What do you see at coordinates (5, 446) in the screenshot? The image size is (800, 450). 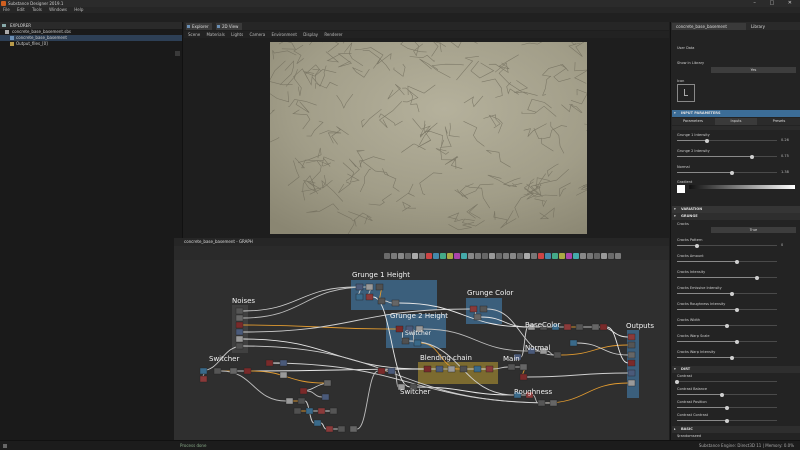 I see `settings-icon` at bounding box center [5, 446].